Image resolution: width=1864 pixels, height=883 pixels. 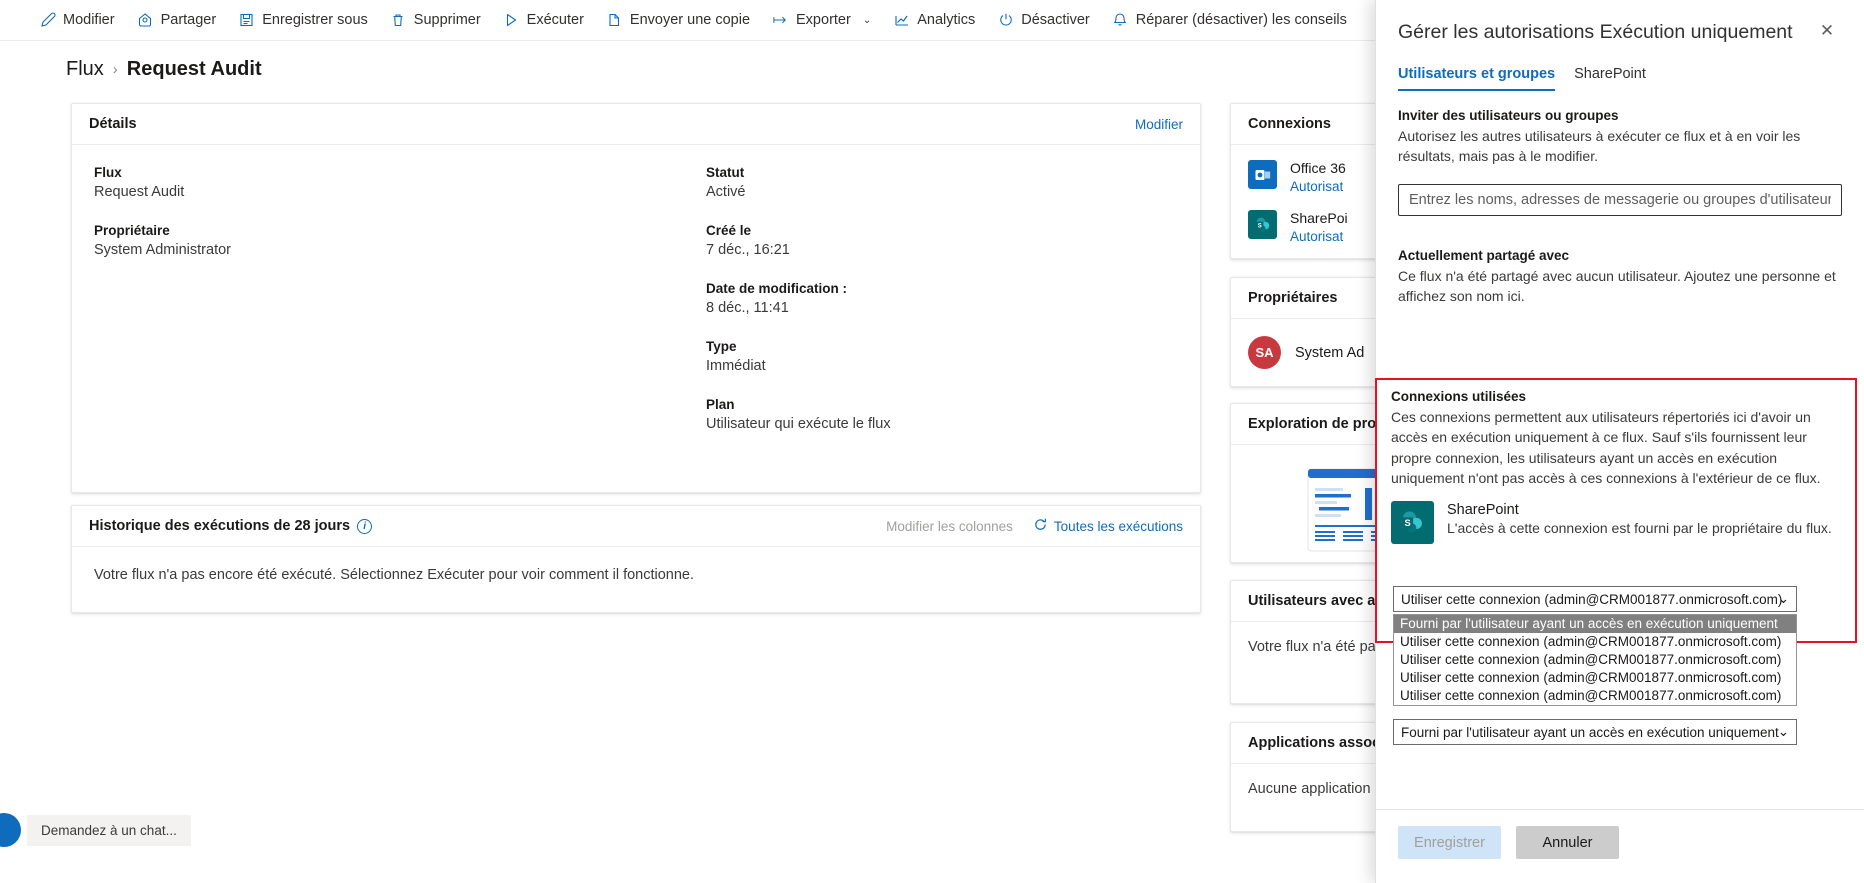 What do you see at coordinates (1610, 78) in the screenshot?
I see `tab-sharepoint: SharePoint` at bounding box center [1610, 78].